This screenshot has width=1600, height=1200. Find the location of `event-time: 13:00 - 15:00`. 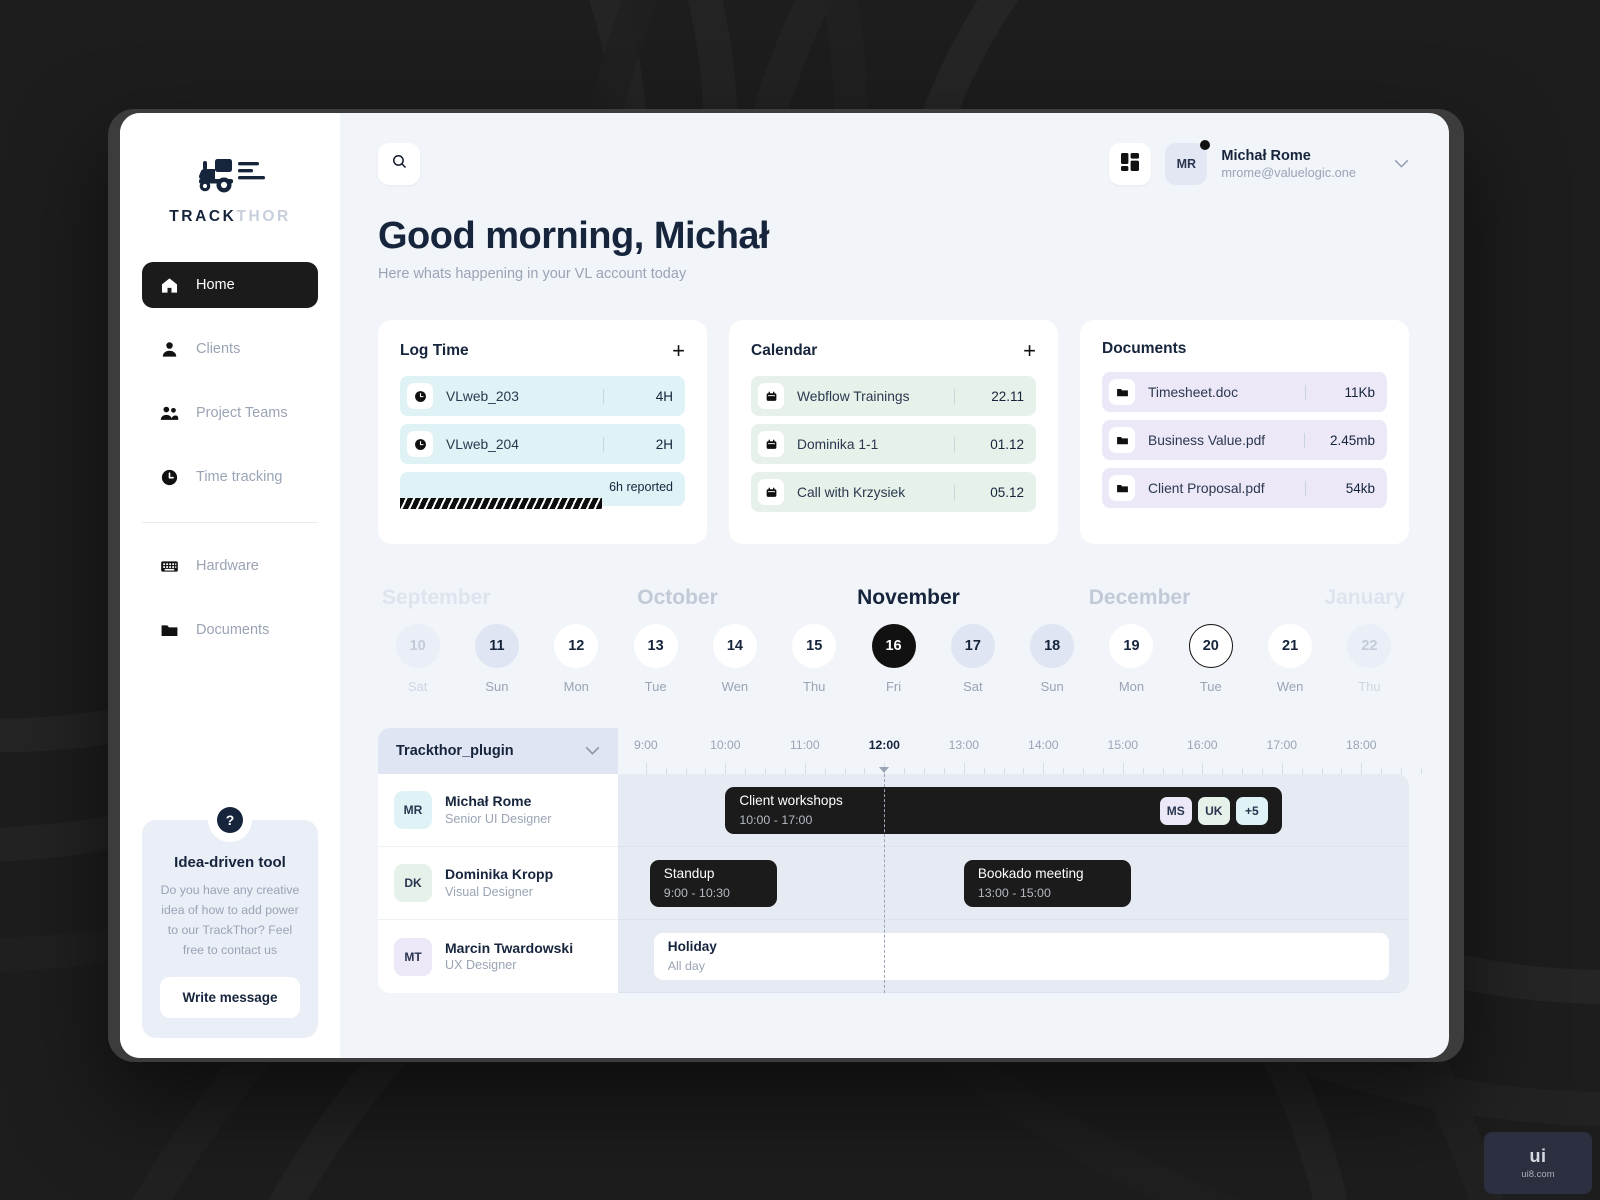

event-time: 13:00 - 15:00 is located at coordinates (1014, 892).